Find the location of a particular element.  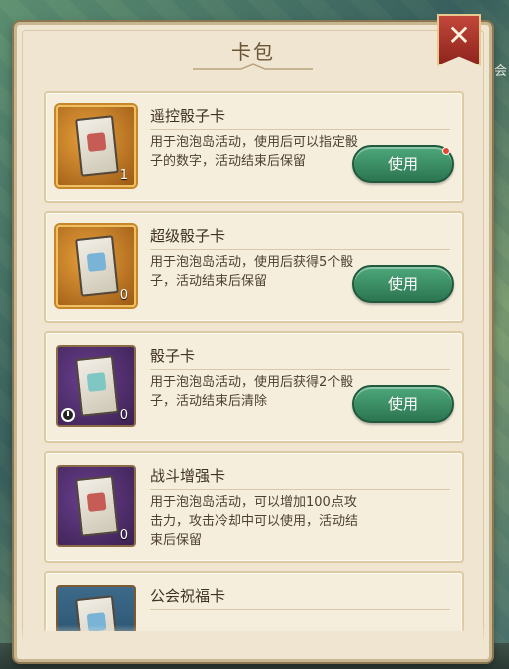

card-name: 战斗增强卡 is located at coordinates (188, 476).